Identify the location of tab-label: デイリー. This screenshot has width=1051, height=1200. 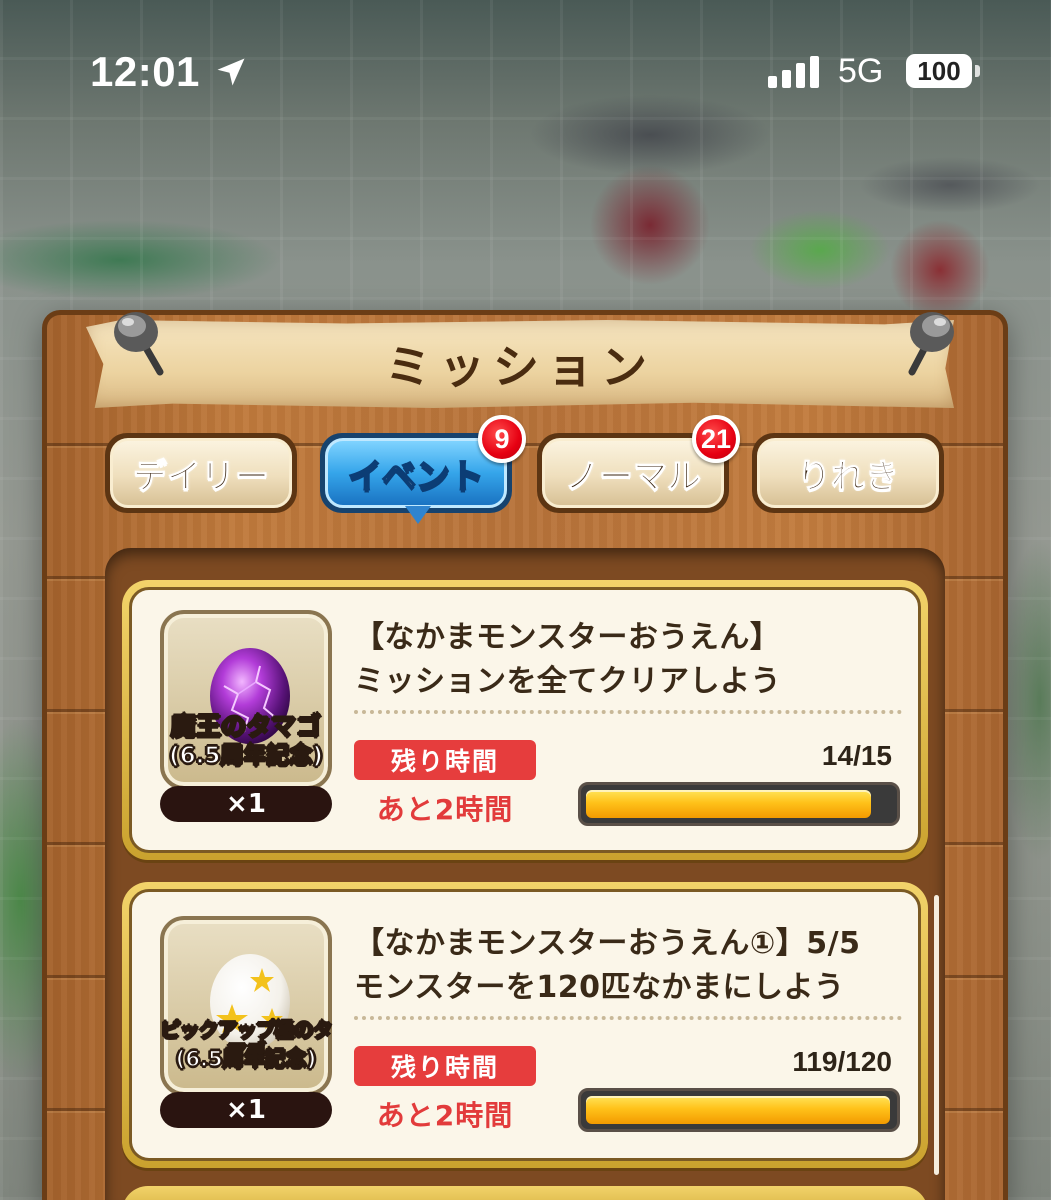
(201, 473).